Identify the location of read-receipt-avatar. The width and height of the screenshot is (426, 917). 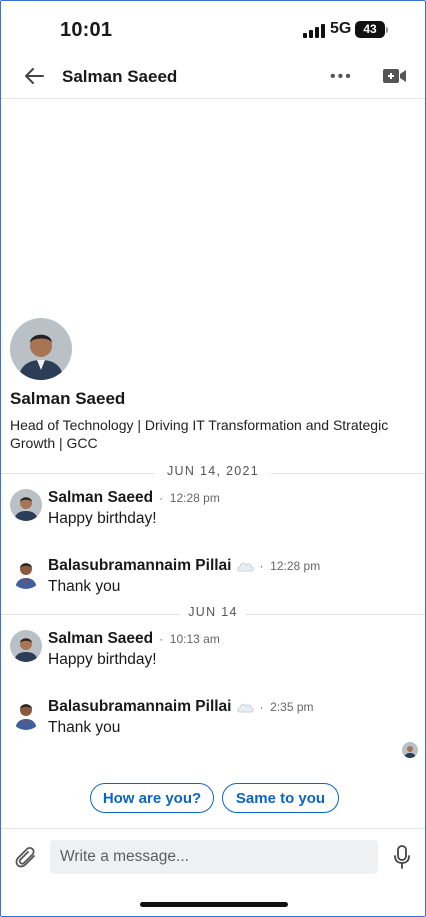
(410, 750).